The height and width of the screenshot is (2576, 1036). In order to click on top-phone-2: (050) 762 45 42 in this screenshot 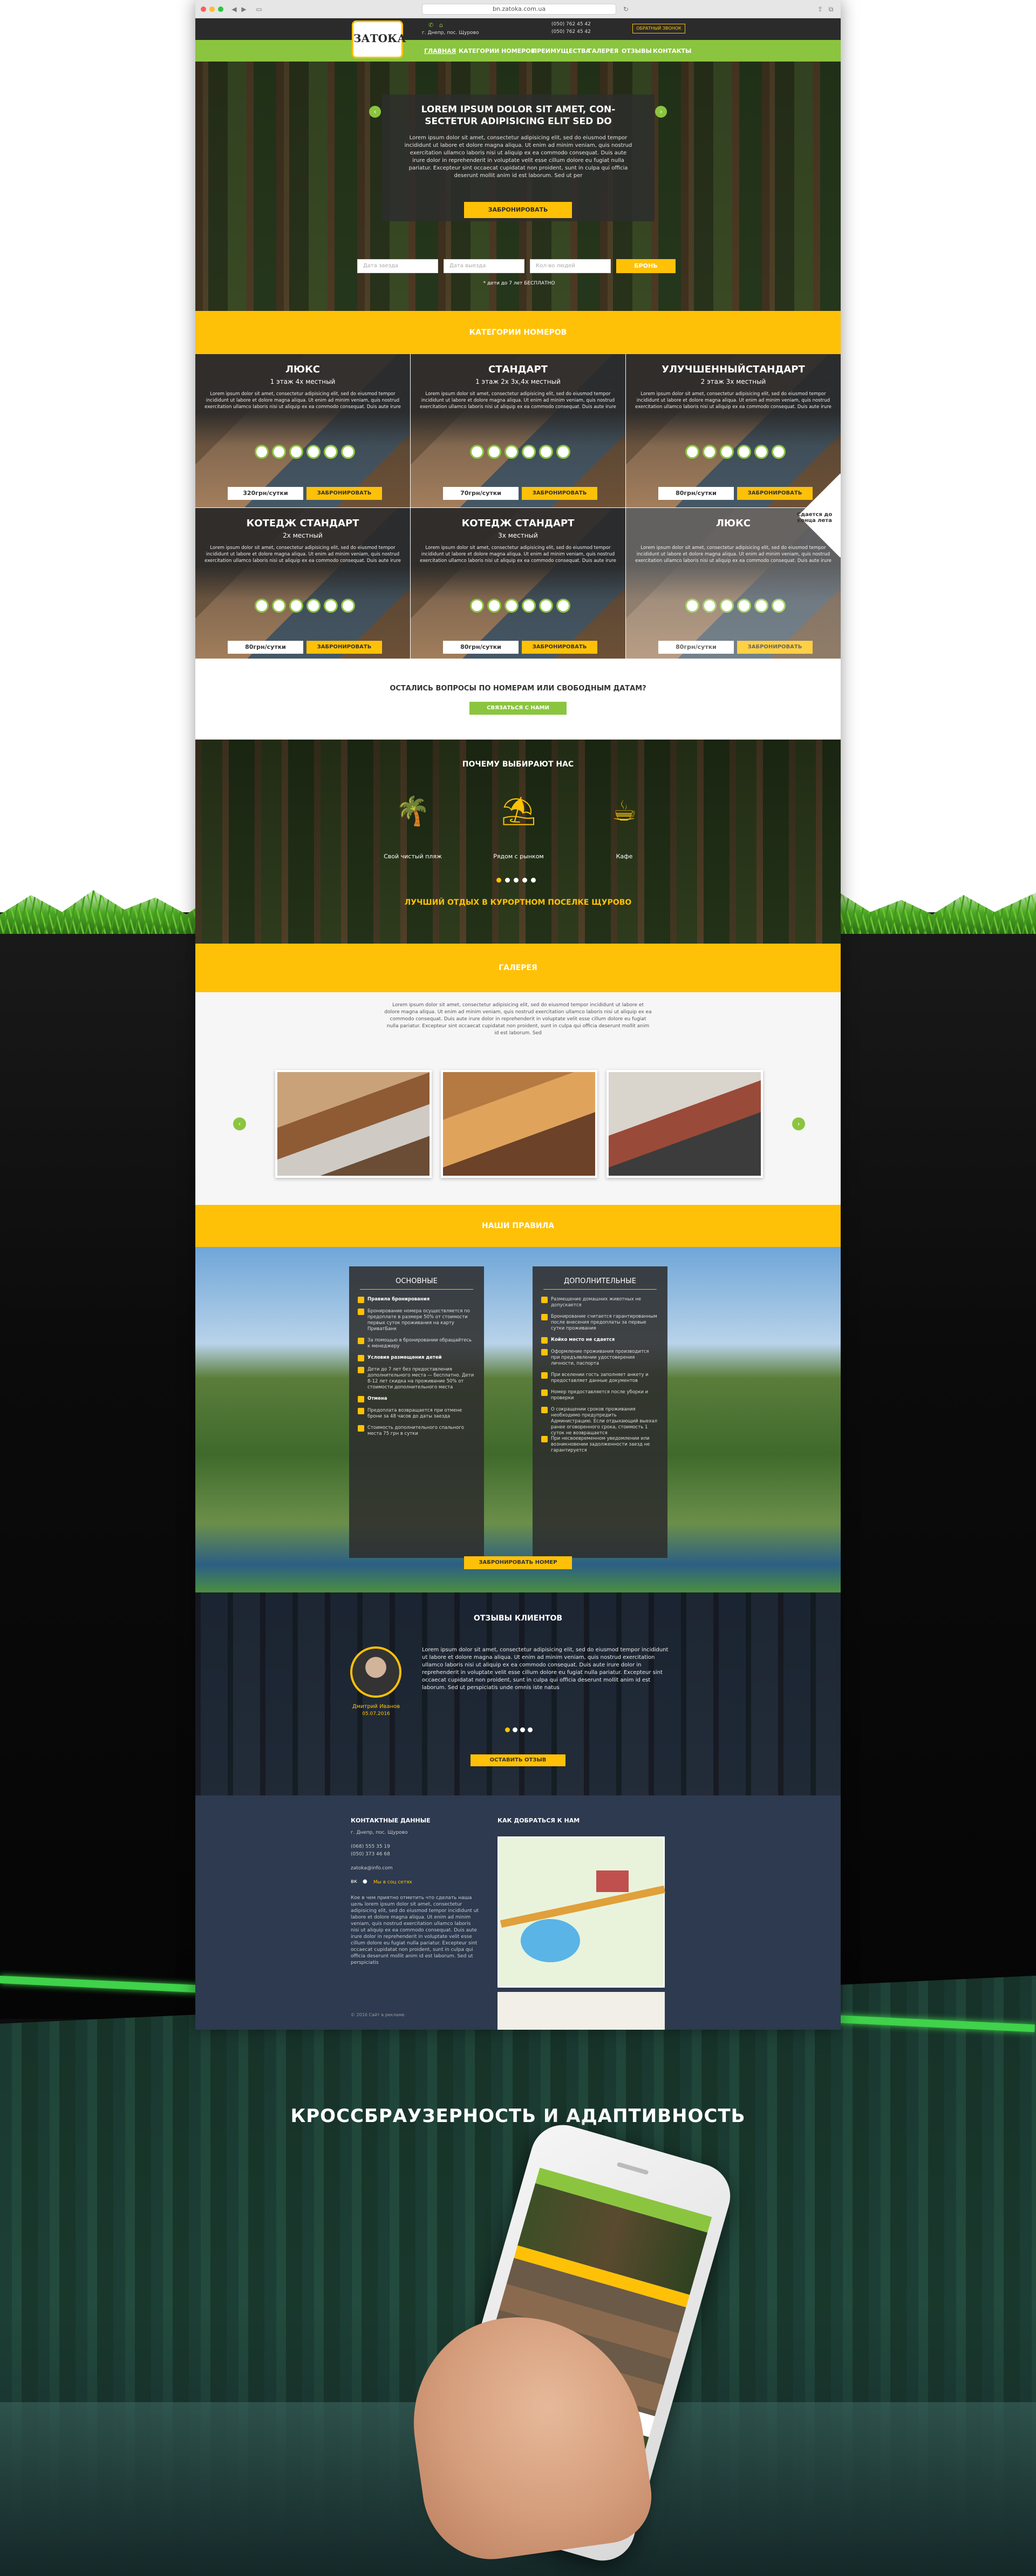, I will do `click(571, 32)`.